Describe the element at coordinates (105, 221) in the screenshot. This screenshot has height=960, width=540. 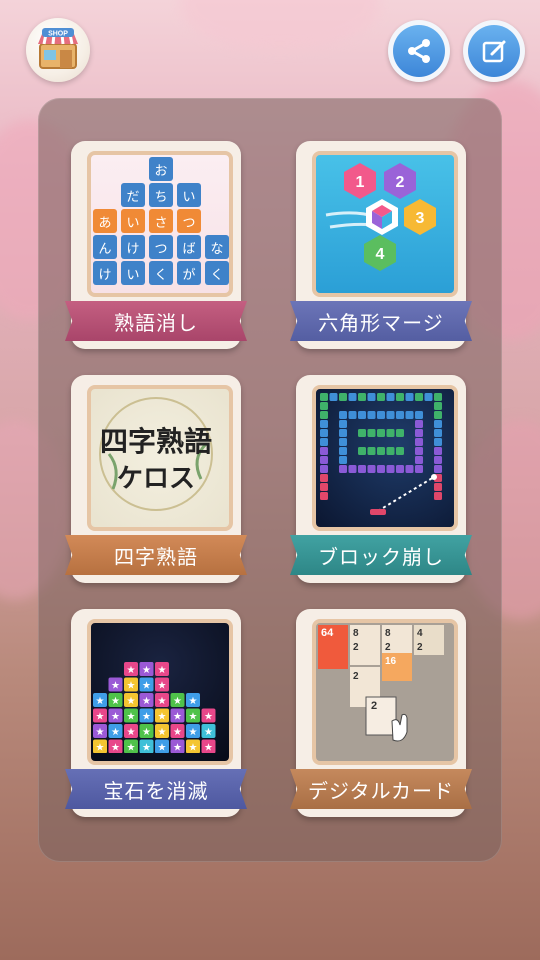
I see `word-tile: あ` at that location.